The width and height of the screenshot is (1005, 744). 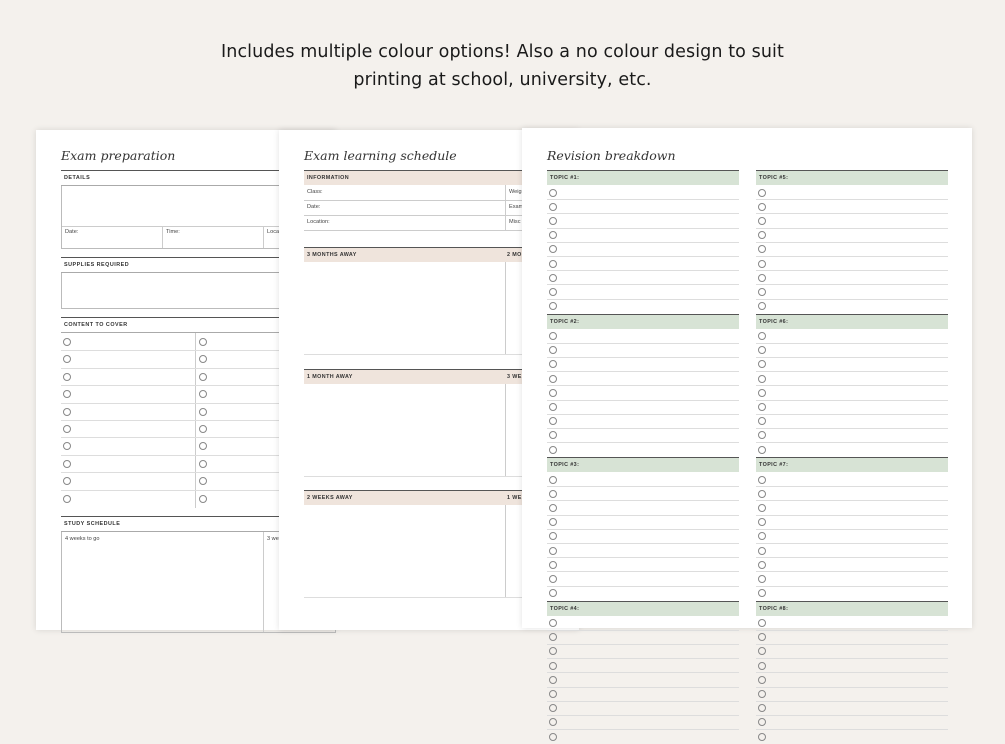 What do you see at coordinates (314, 207) in the screenshot?
I see `info-field-label: Date:` at bounding box center [314, 207].